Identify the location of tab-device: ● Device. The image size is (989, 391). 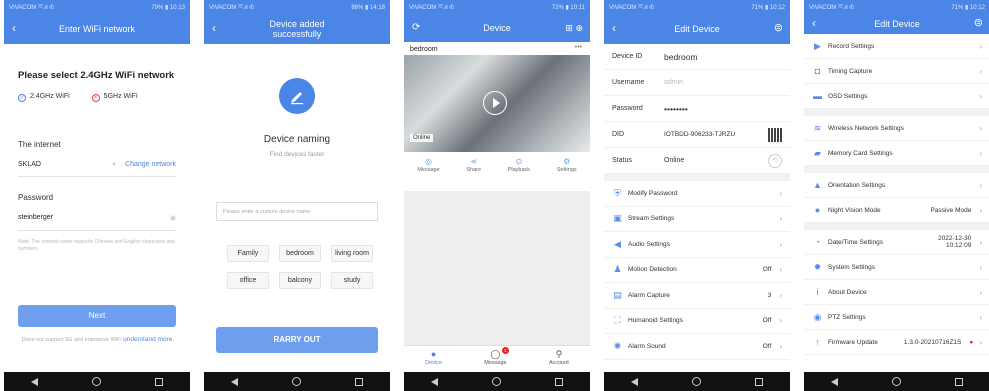
(433, 359).